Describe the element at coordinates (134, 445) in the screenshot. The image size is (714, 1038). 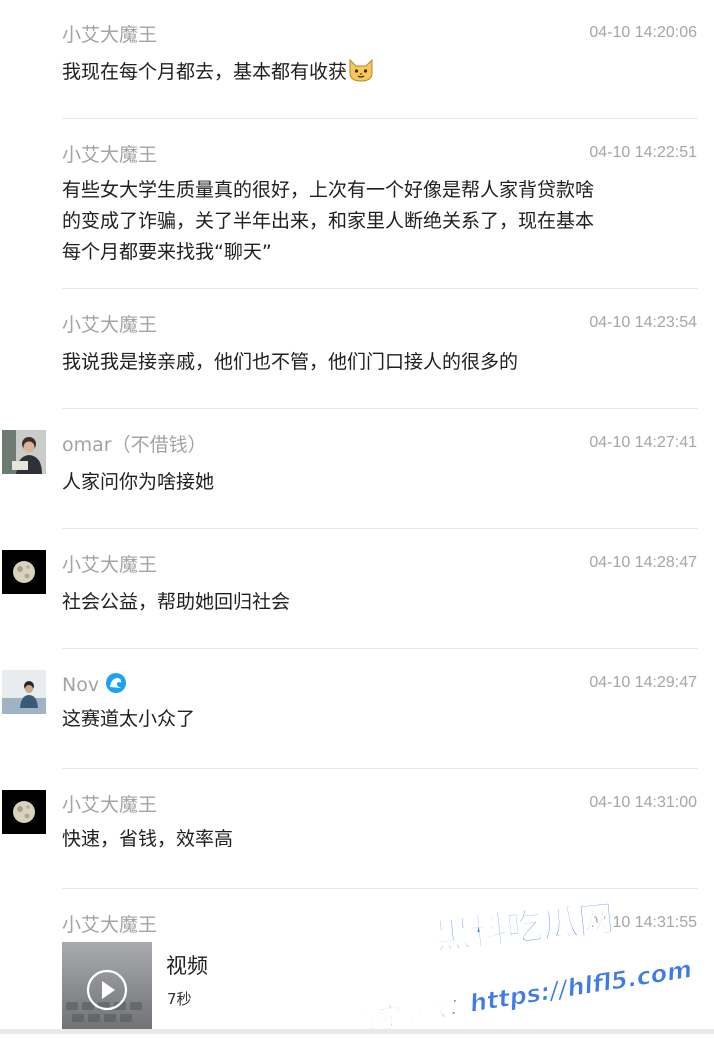
I see `sender-name: omar（不借钱）` at that location.